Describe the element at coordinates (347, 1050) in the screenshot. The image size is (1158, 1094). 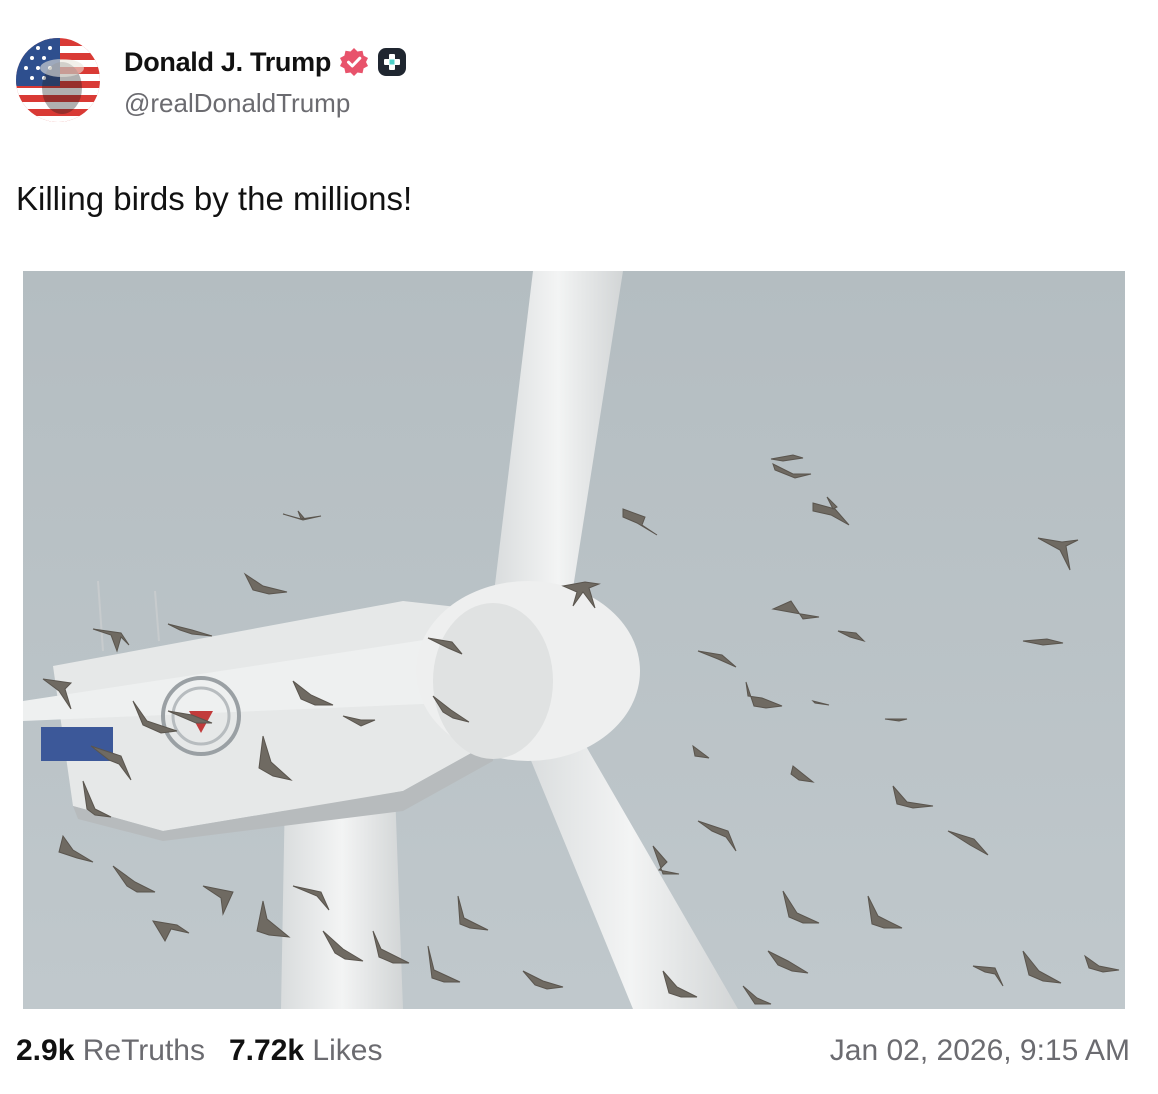
I see `likes-label: Likes` at that location.